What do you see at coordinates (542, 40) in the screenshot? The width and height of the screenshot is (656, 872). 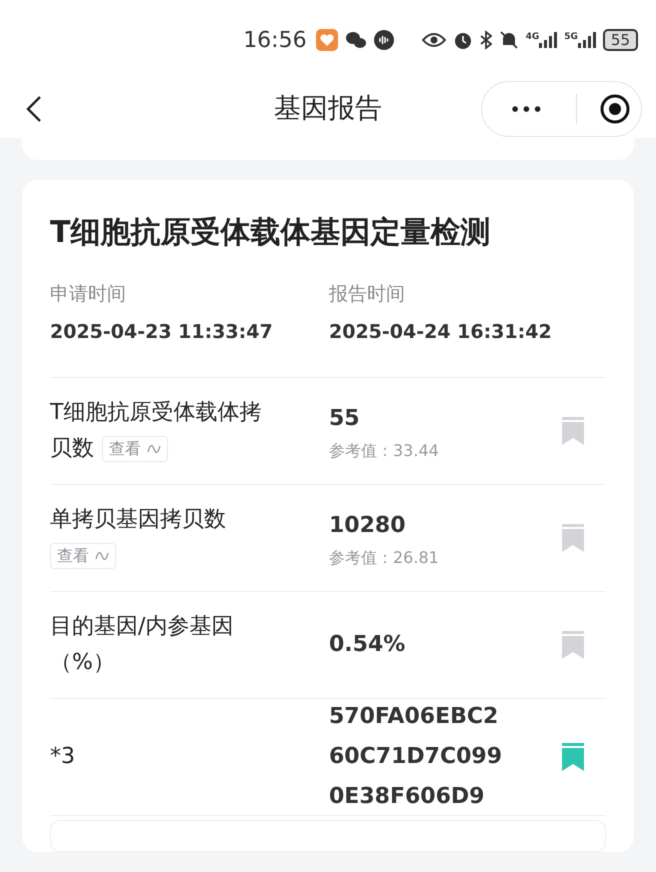 I see `signal-4g-indicator: 4G` at bounding box center [542, 40].